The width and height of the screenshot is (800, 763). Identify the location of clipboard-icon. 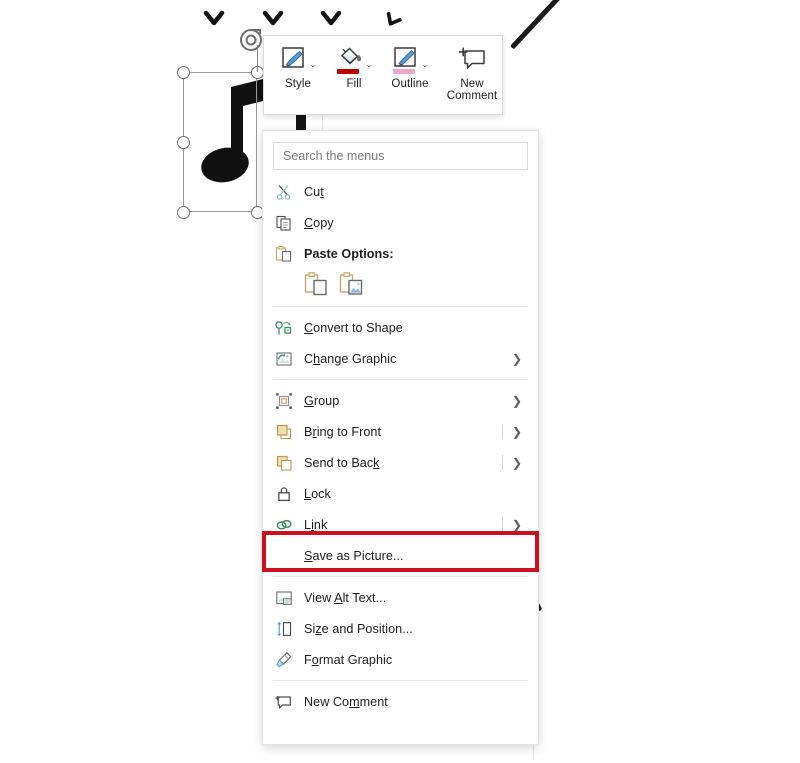
(284, 254).